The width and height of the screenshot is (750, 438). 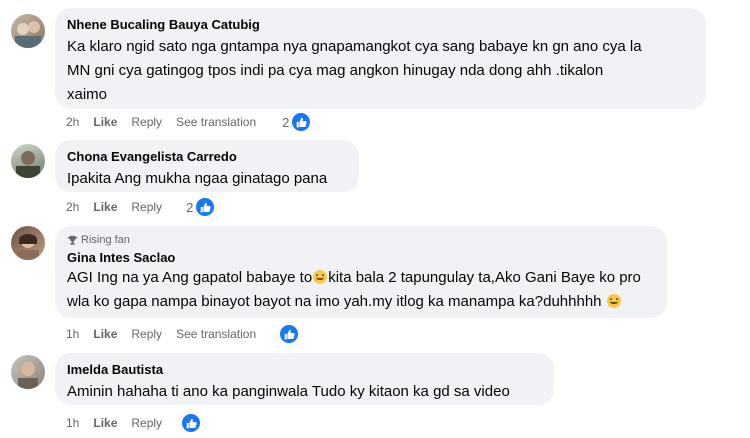 What do you see at coordinates (361, 240) in the screenshot?
I see `rising-fan-badge: Rising fan` at bounding box center [361, 240].